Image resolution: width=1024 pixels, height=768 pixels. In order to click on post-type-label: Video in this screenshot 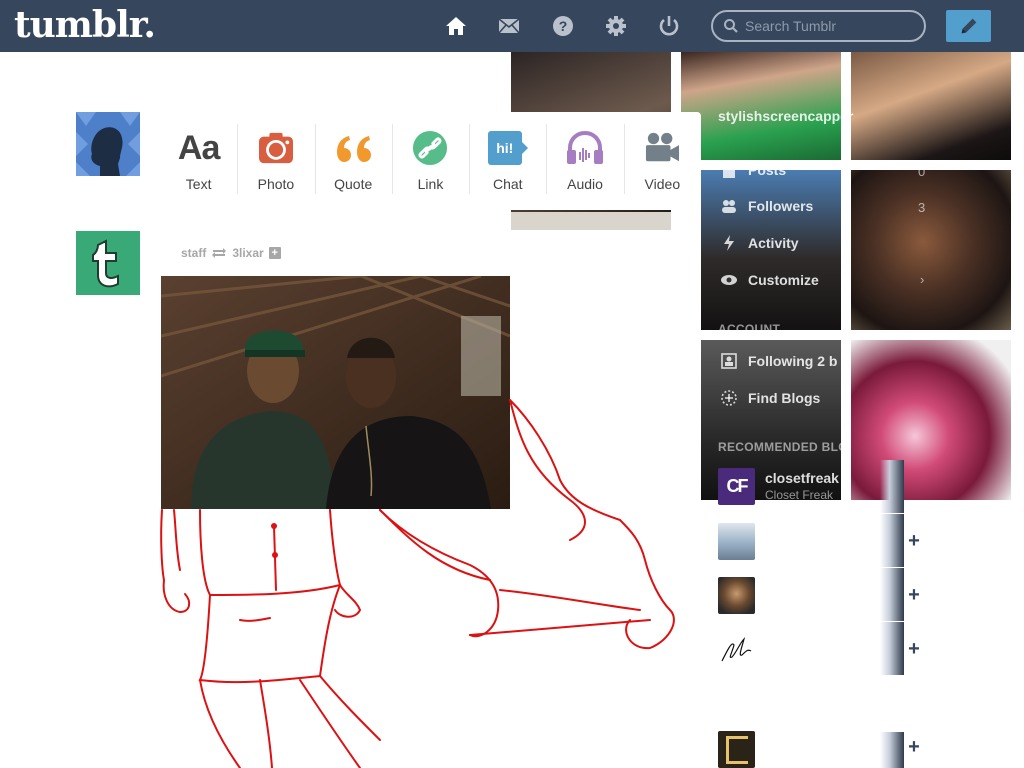, I will do `click(662, 184)`.